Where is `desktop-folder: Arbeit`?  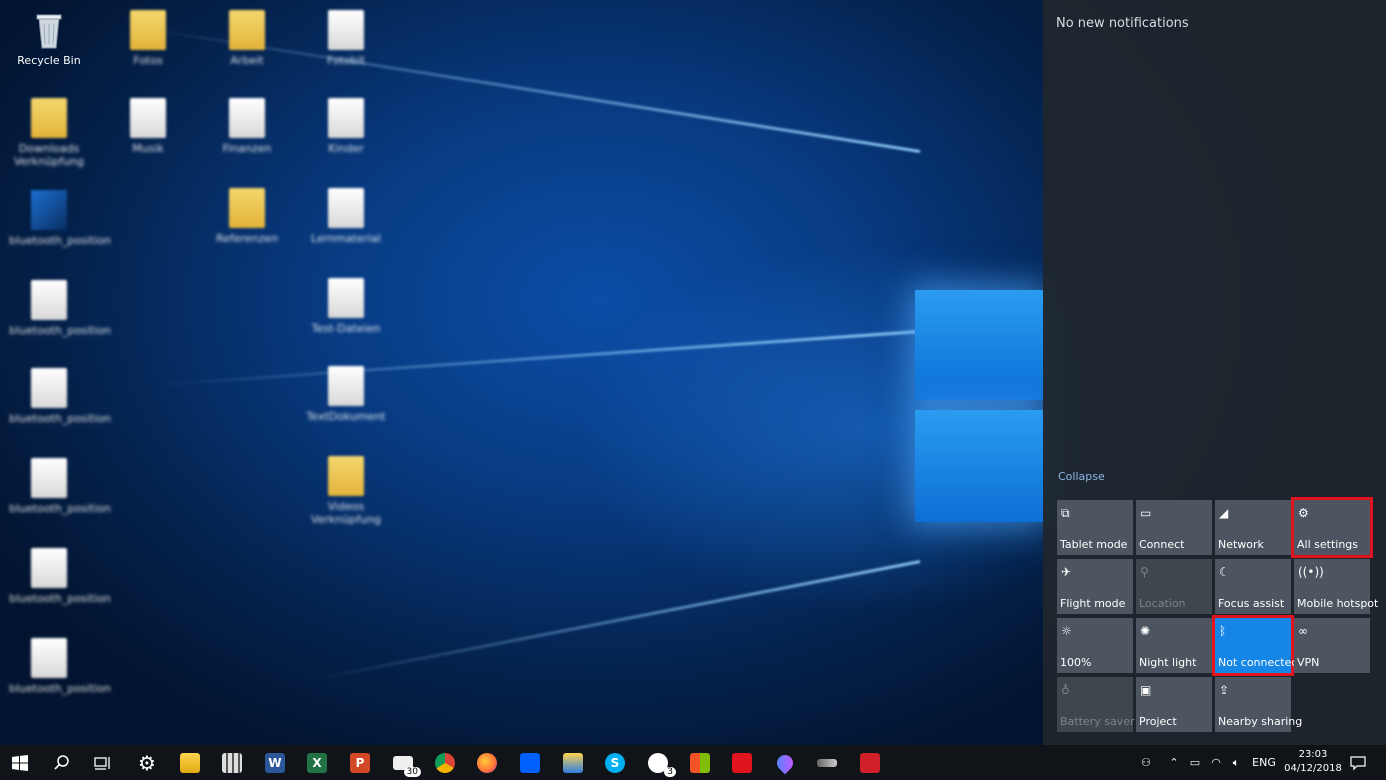
desktop-folder: Arbeit is located at coordinates (247, 38).